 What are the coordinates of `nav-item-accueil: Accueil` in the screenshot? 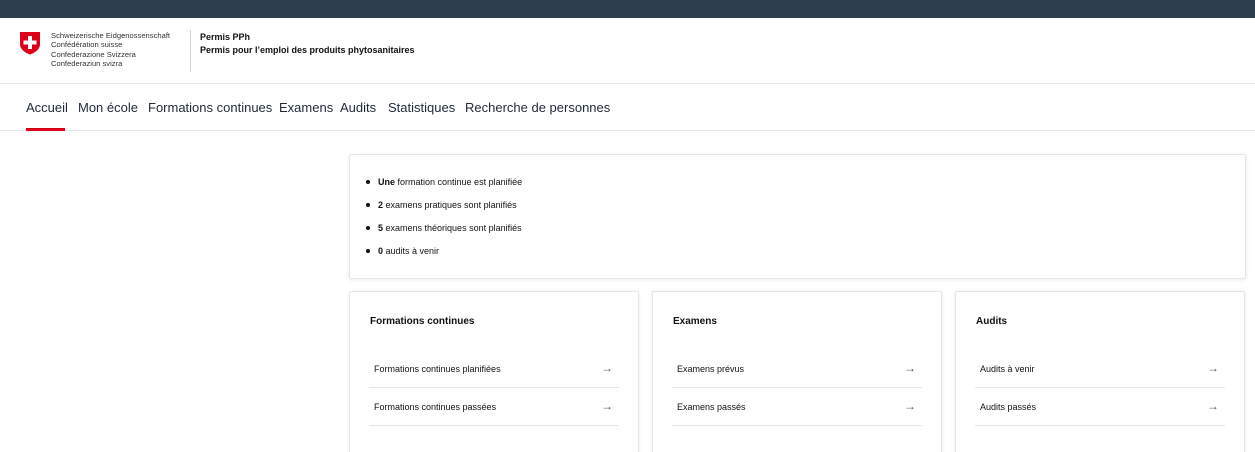 It's located at (47, 107).